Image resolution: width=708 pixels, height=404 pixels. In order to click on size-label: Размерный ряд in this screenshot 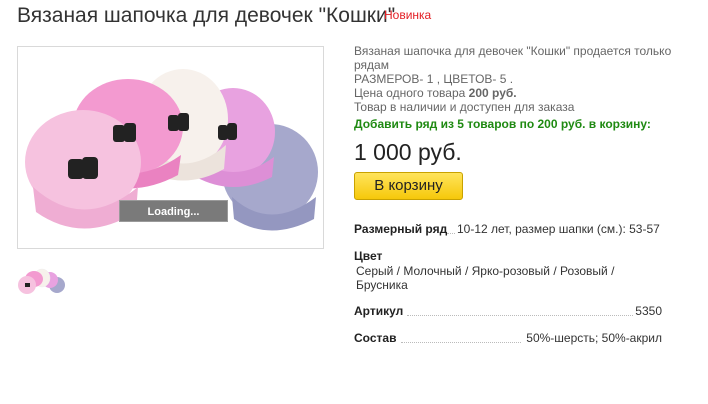, I will do `click(401, 229)`.